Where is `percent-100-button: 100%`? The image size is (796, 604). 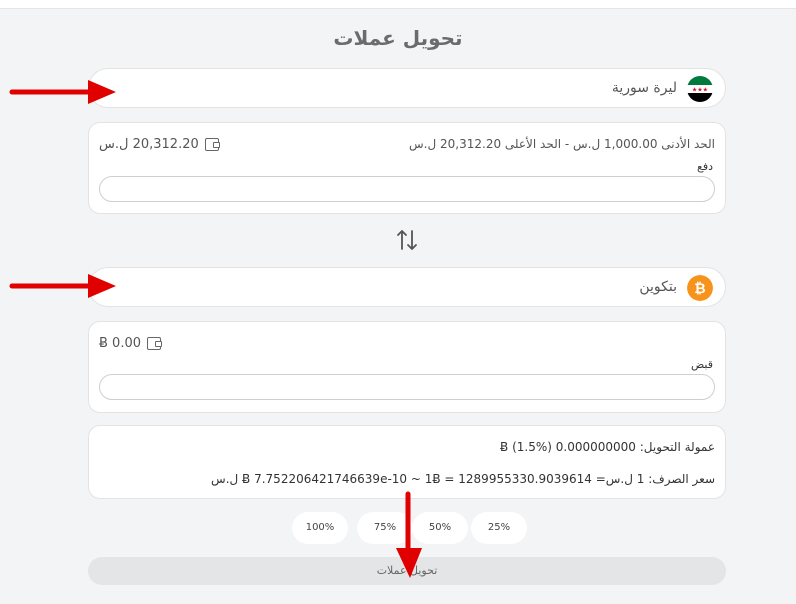 percent-100-button: 100% is located at coordinates (320, 528).